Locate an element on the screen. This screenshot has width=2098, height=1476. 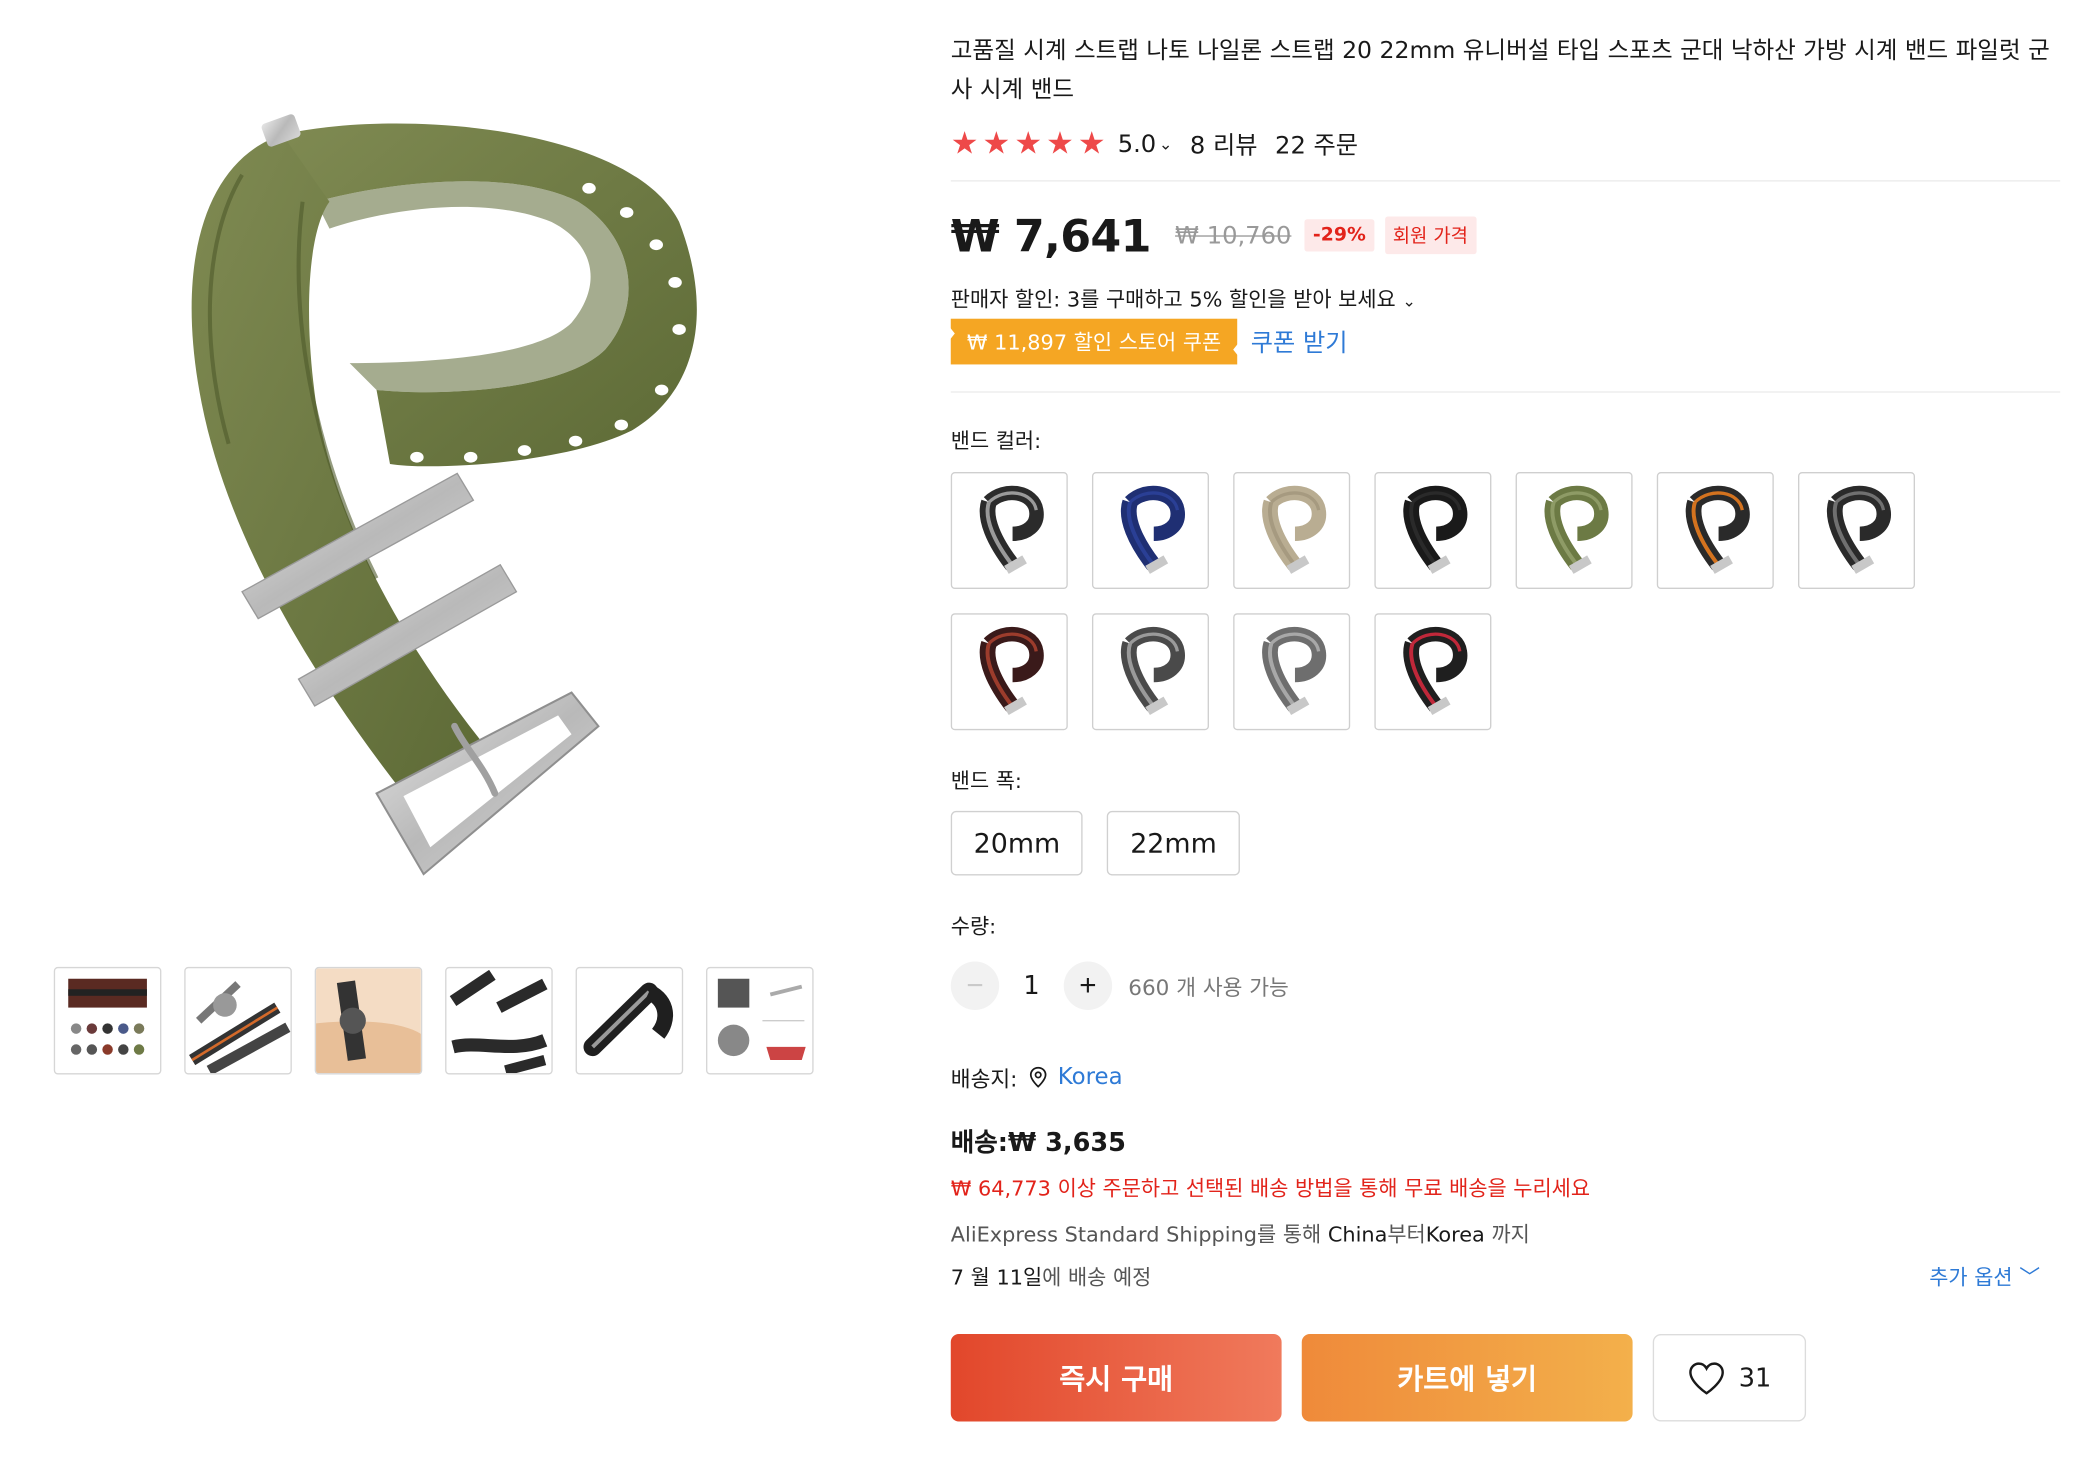
more-shipping-options-link: 추가 옵션 ﹀ is located at coordinates (1984, 1276).